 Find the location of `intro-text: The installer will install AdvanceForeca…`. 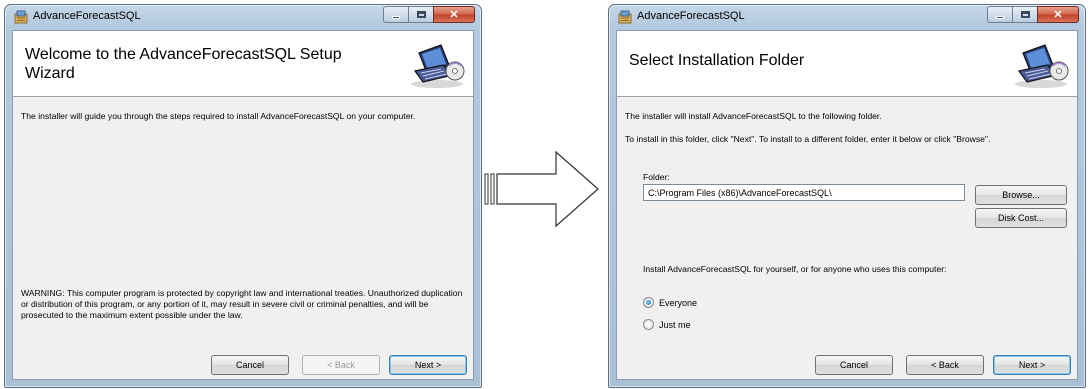

intro-text: The installer will install AdvanceForeca… is located at coordinates (753, 116).